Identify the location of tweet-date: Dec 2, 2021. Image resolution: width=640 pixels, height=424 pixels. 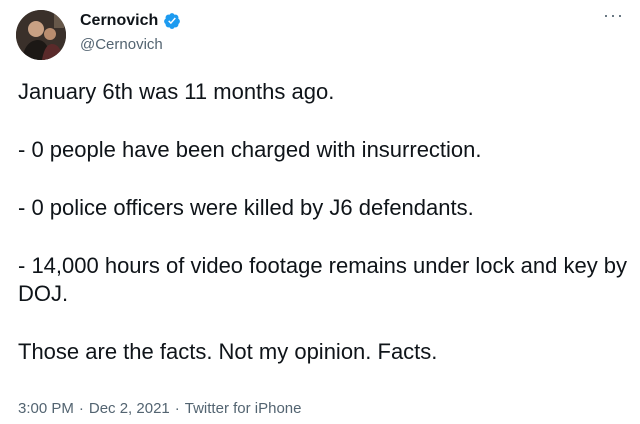
(129, 408).